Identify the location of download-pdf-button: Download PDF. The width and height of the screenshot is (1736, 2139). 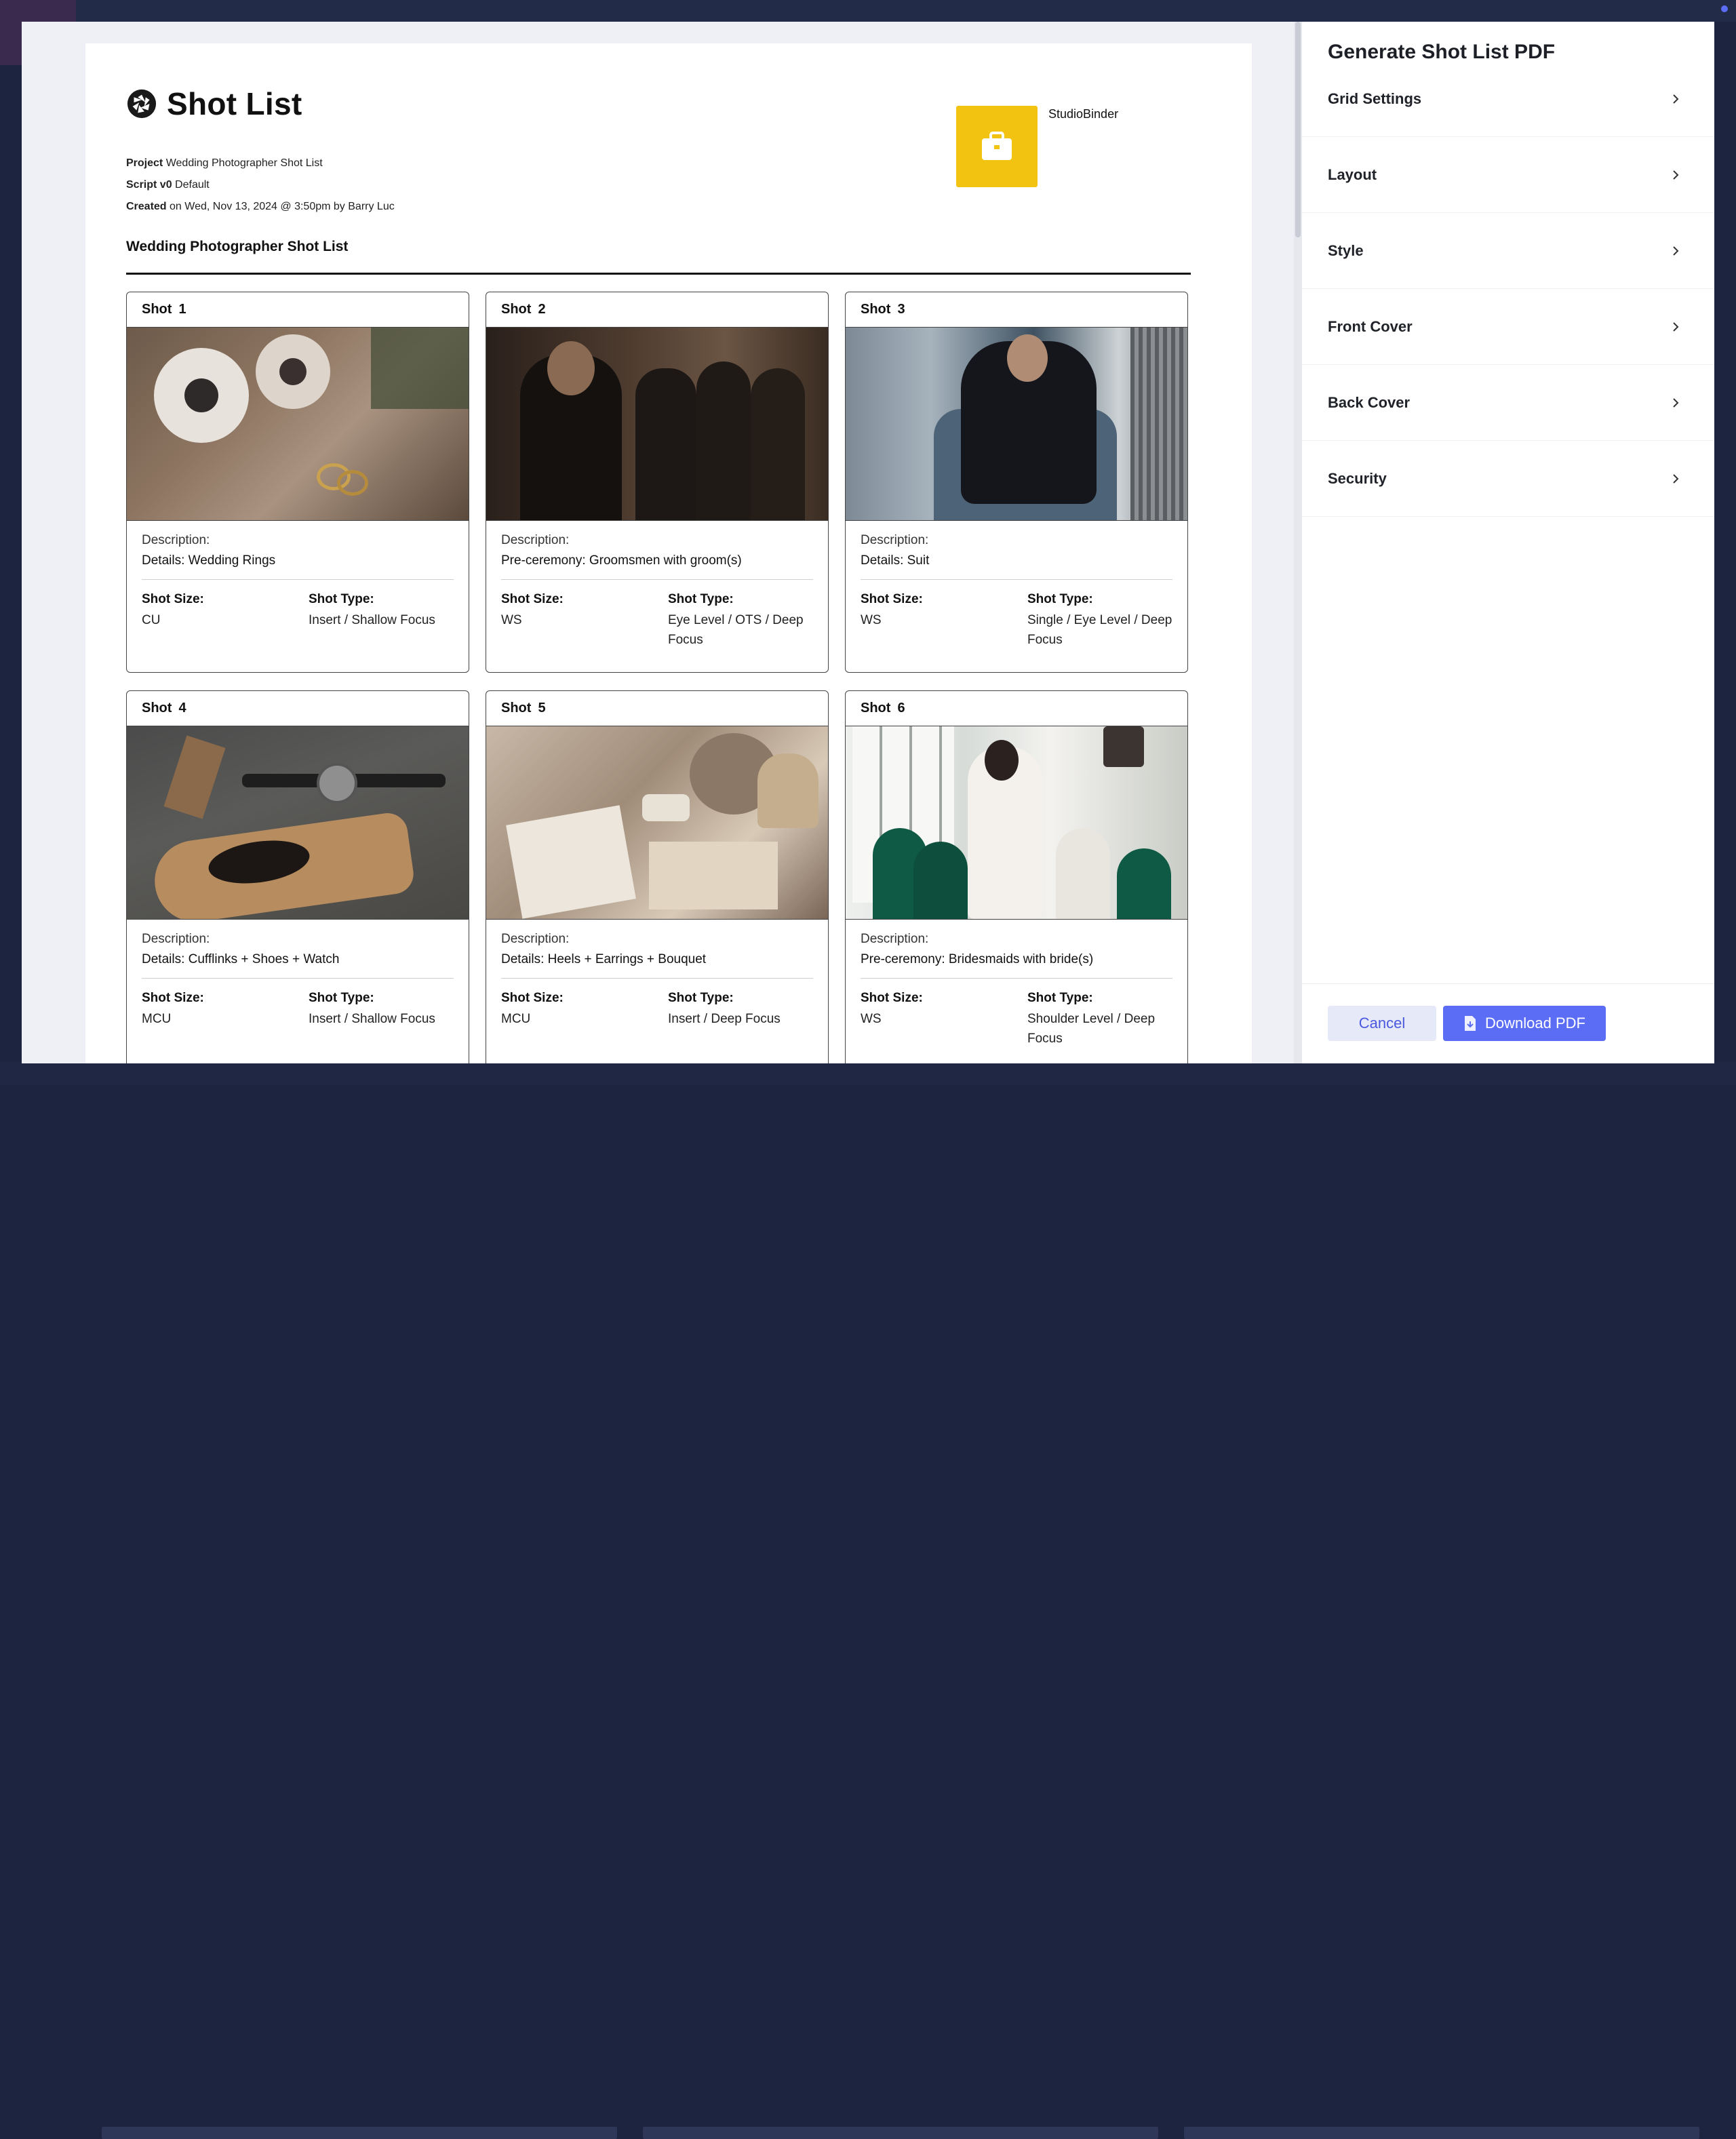
(1524, 1024).